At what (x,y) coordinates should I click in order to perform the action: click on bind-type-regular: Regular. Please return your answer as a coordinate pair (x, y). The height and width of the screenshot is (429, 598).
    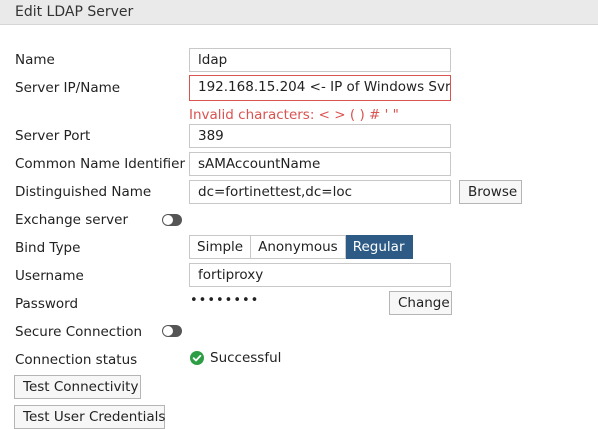
    Looking at the image, I should click on (379, 247).